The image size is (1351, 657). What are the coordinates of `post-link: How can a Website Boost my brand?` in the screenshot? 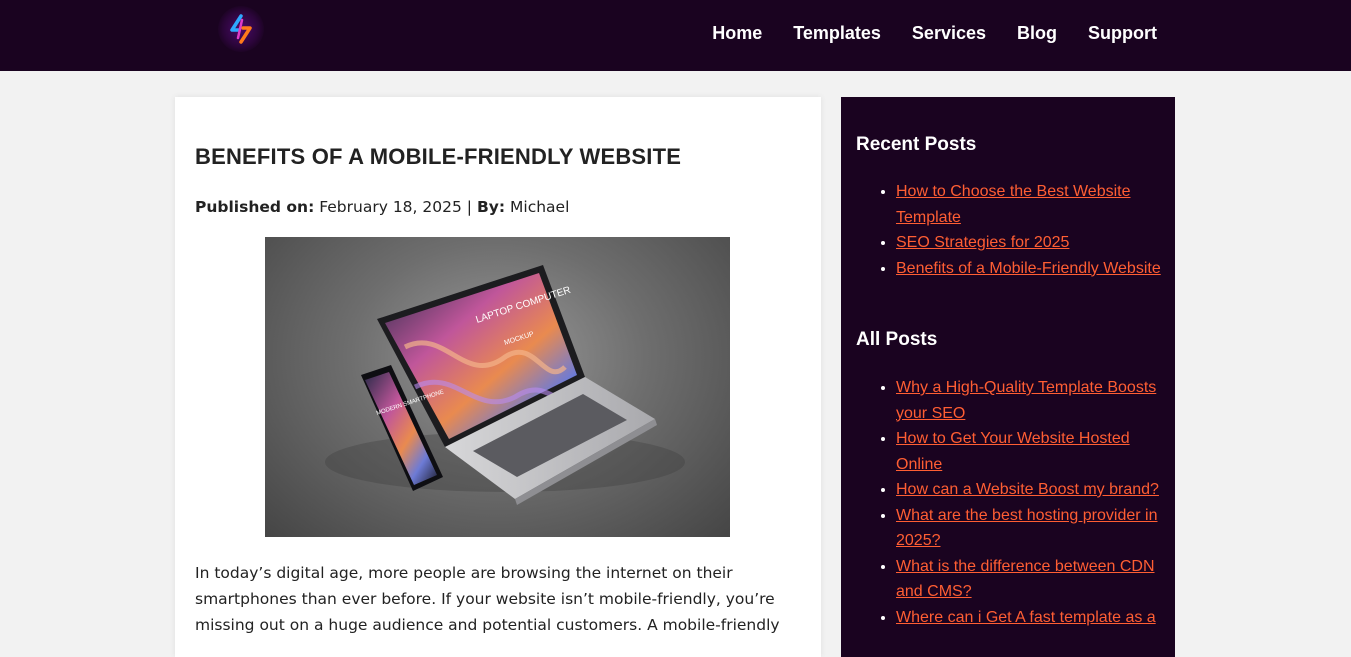 It's located at (1027, 489).